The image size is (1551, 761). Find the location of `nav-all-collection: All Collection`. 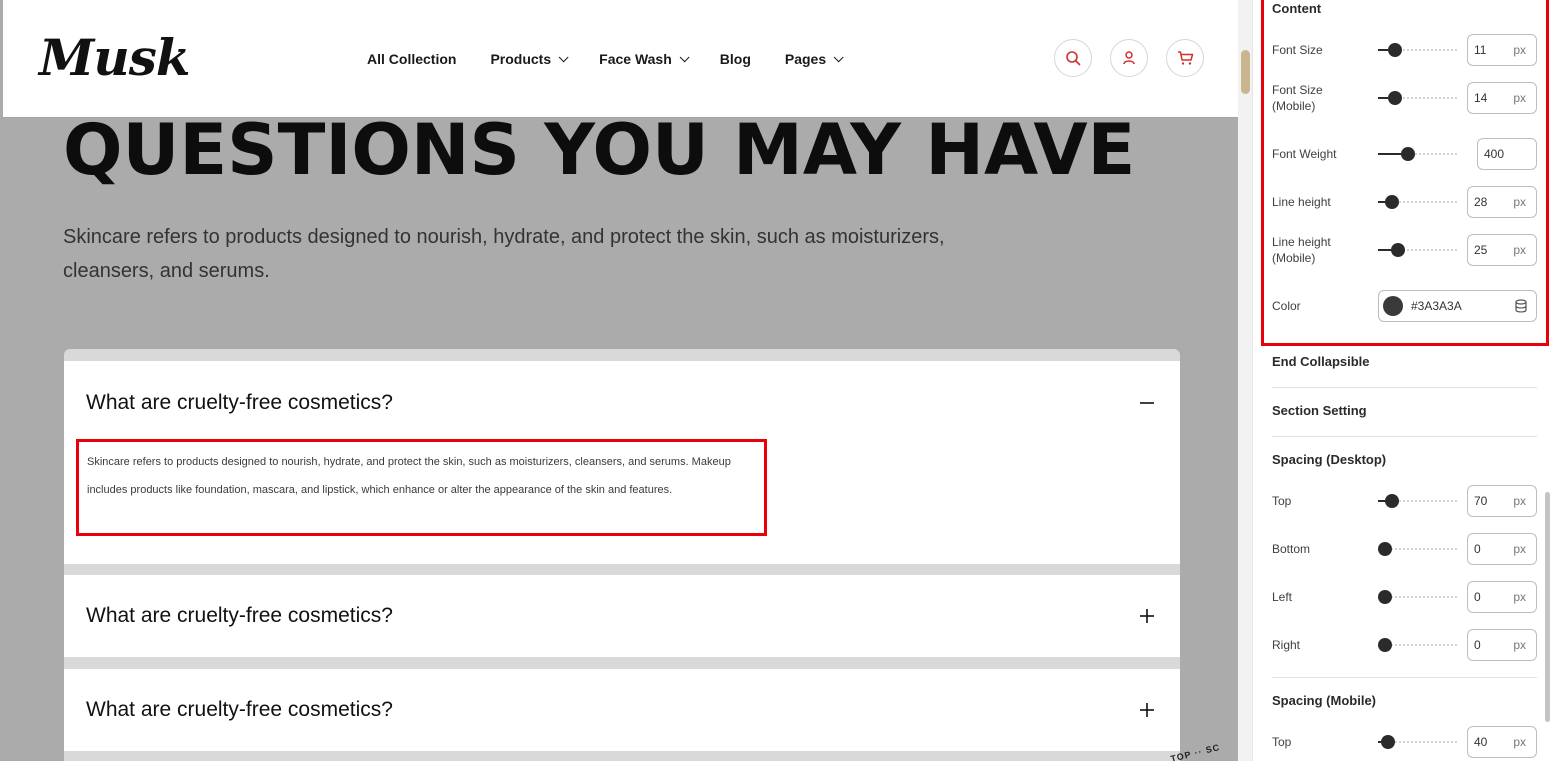

nav-all-collection: All Collection is located at coordinates (411, 59).